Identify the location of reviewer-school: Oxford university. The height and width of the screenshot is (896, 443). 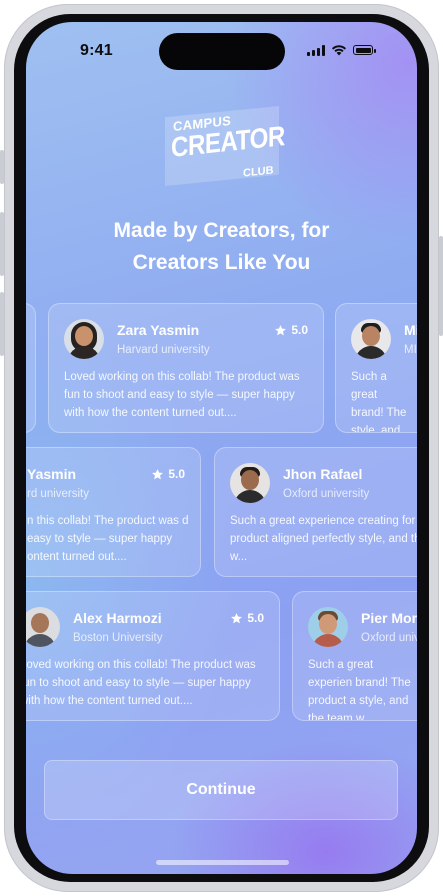
(326, 494).